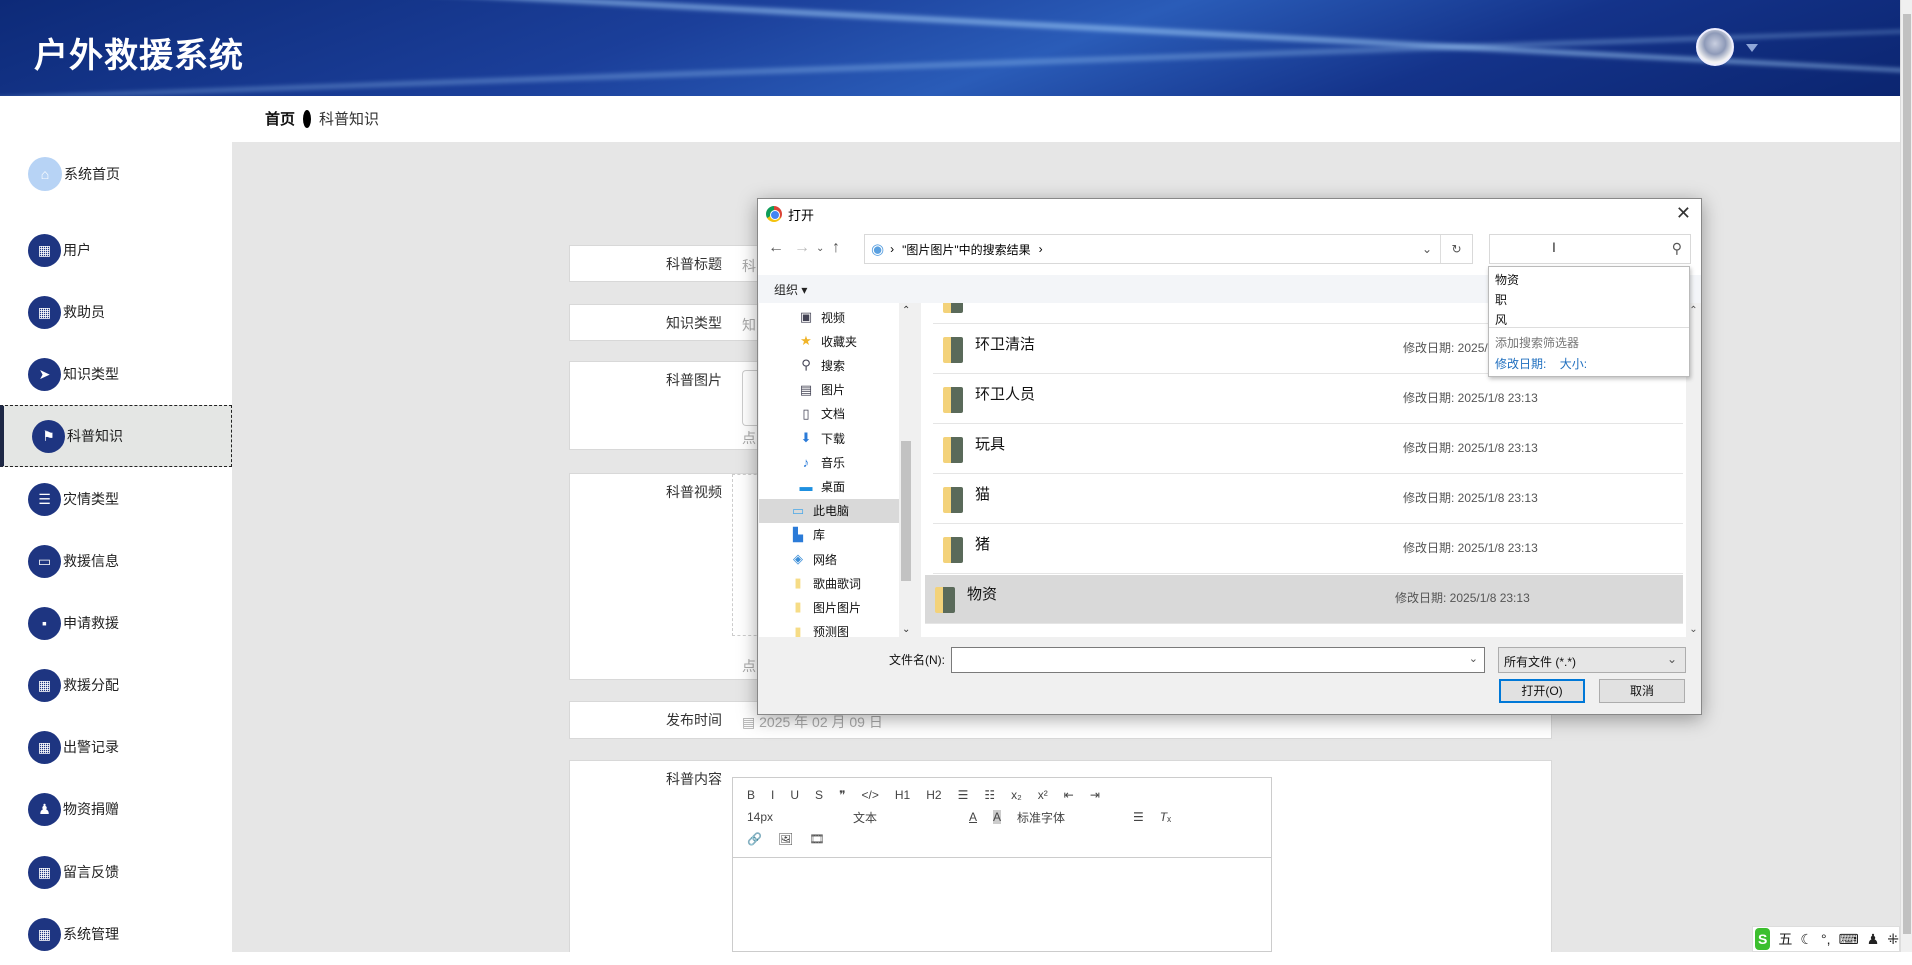 The width and height of the screenshot is (1912, 965). I want to click on filename-input: ⌄, so click(1218, 660).